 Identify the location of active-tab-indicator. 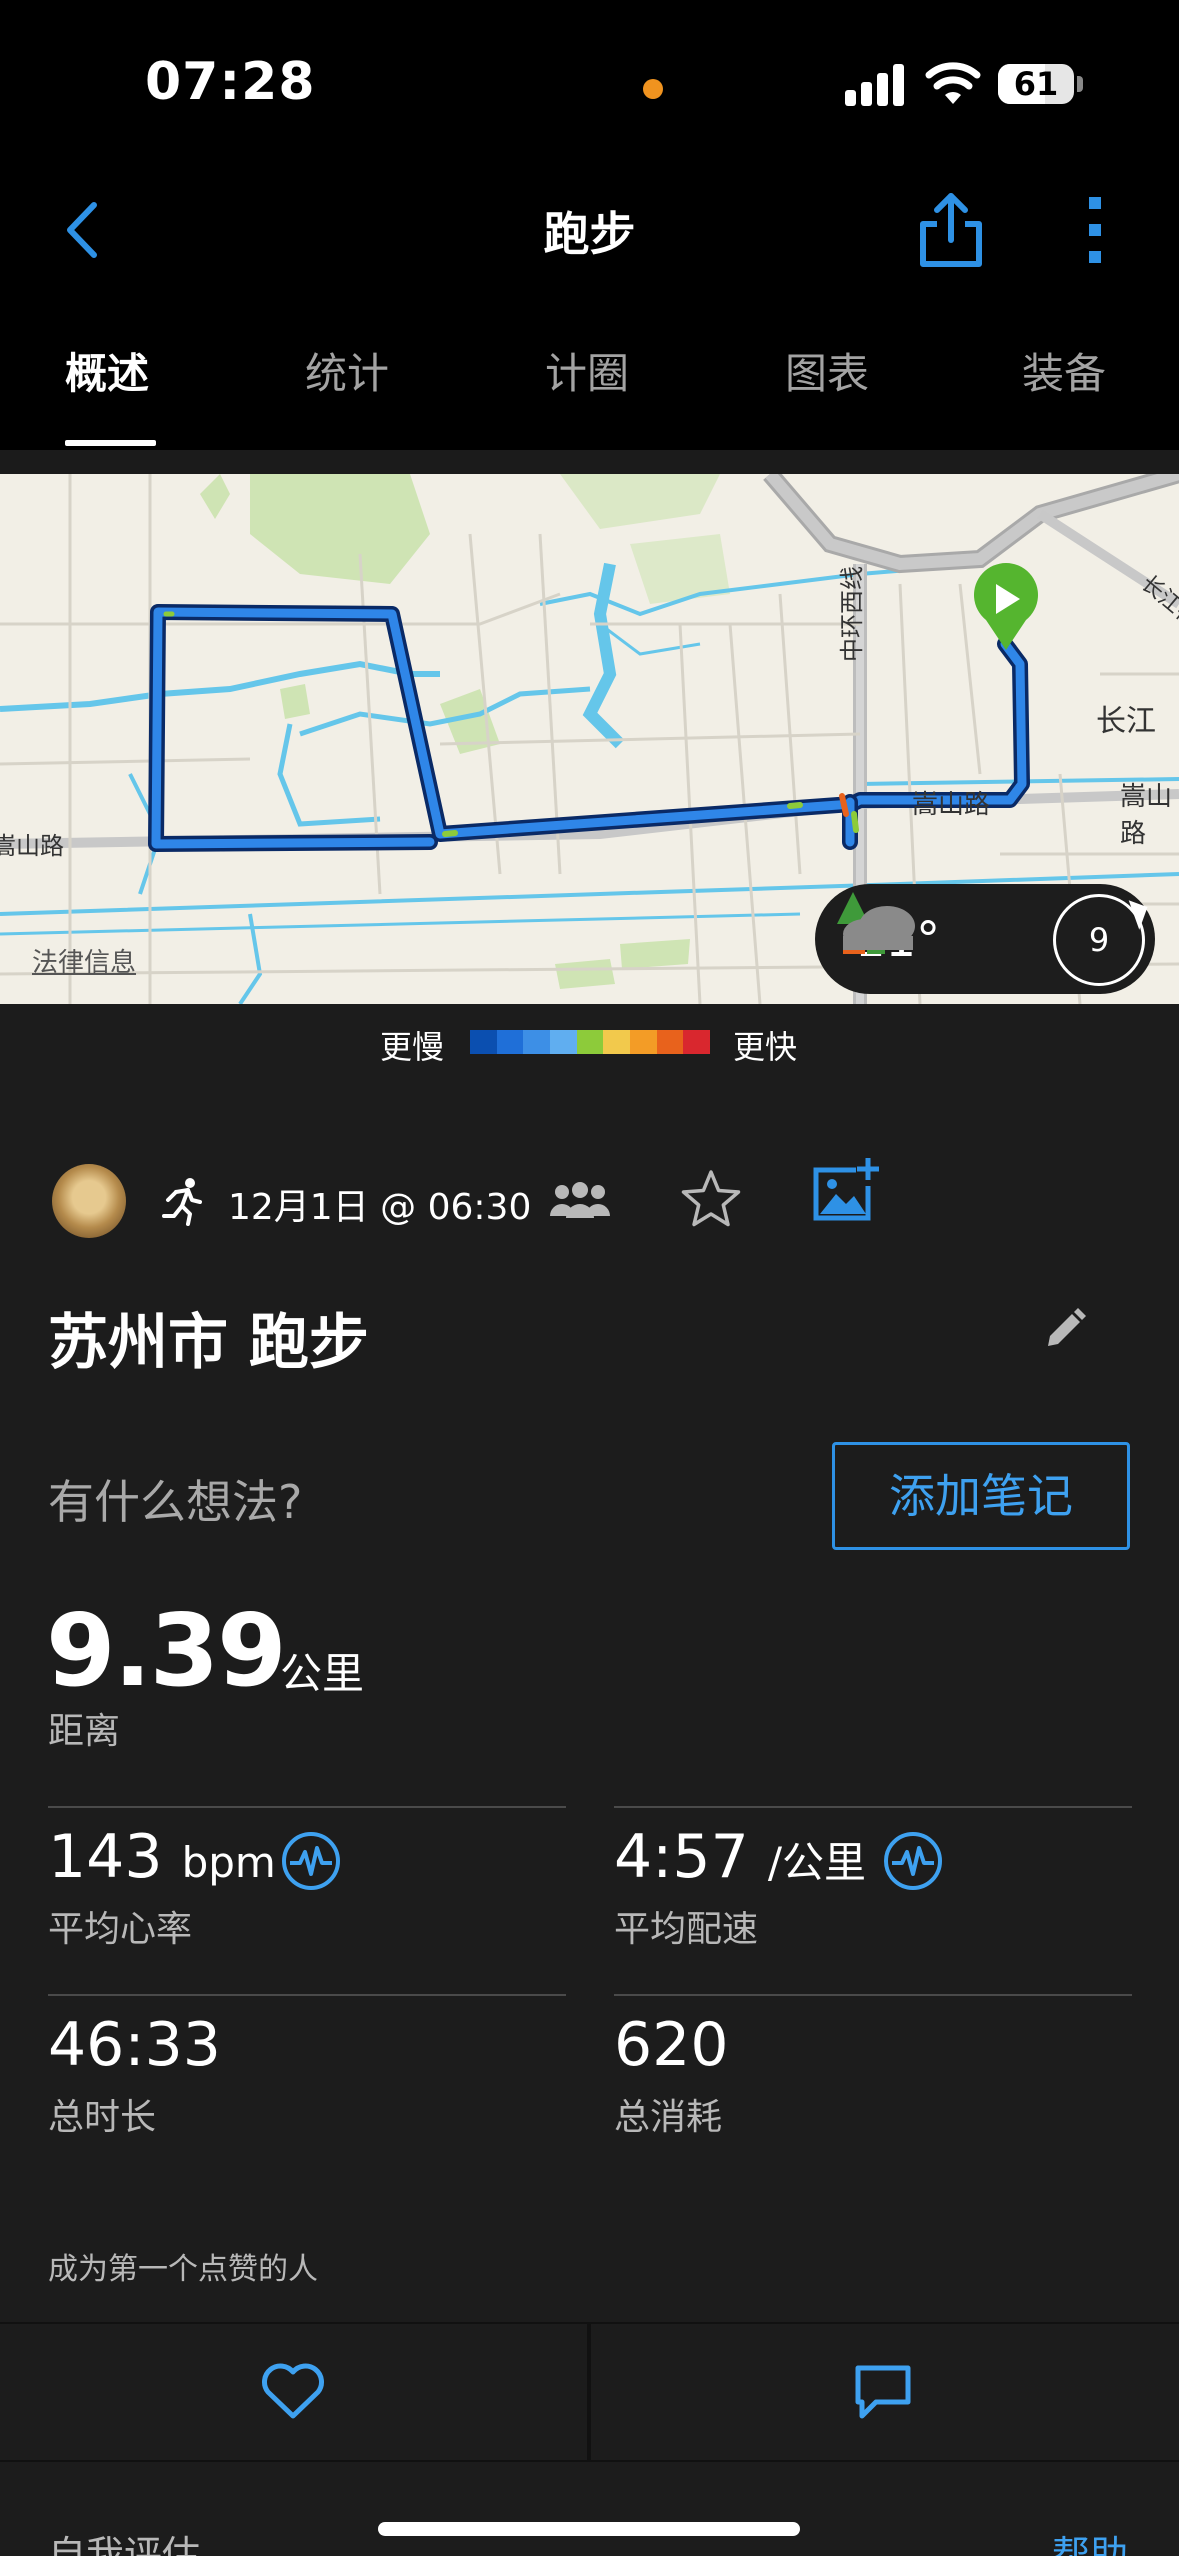
(110, 443).